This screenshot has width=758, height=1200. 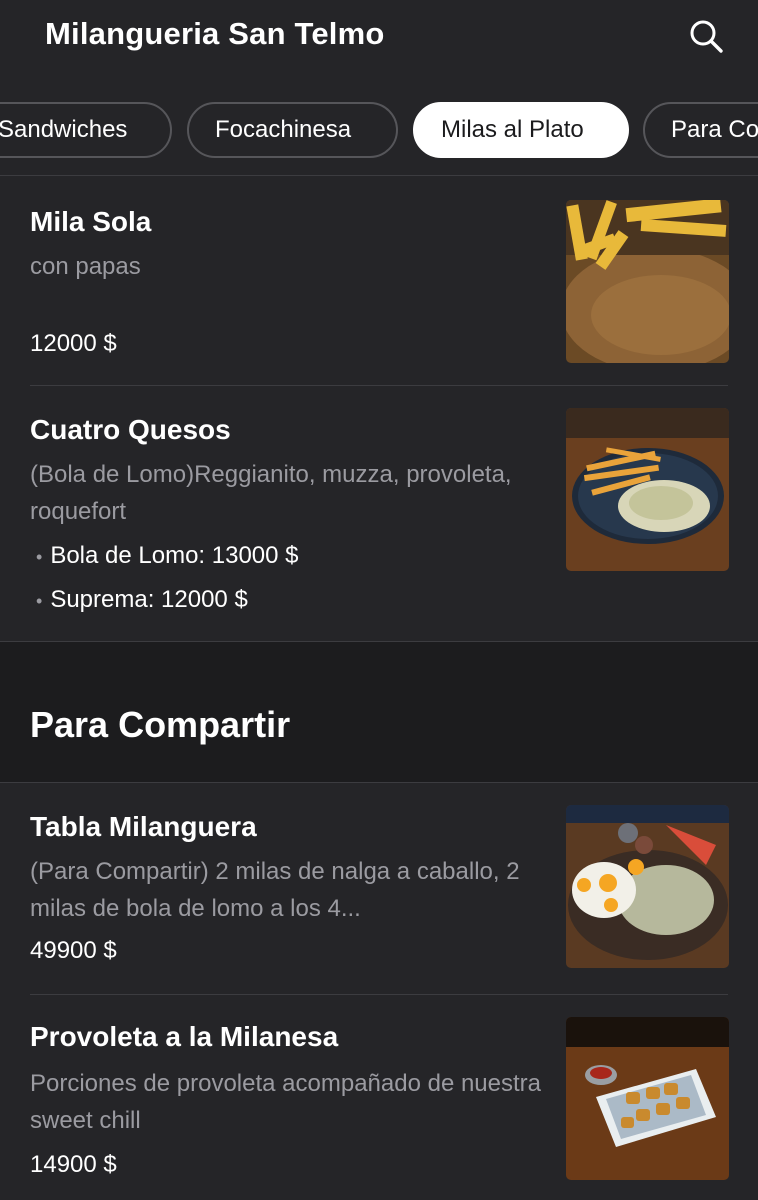 What do you see at coordinates (85, 266) in the screenshot?
I see `item-description: con papas` at bounding box center [85, 266].